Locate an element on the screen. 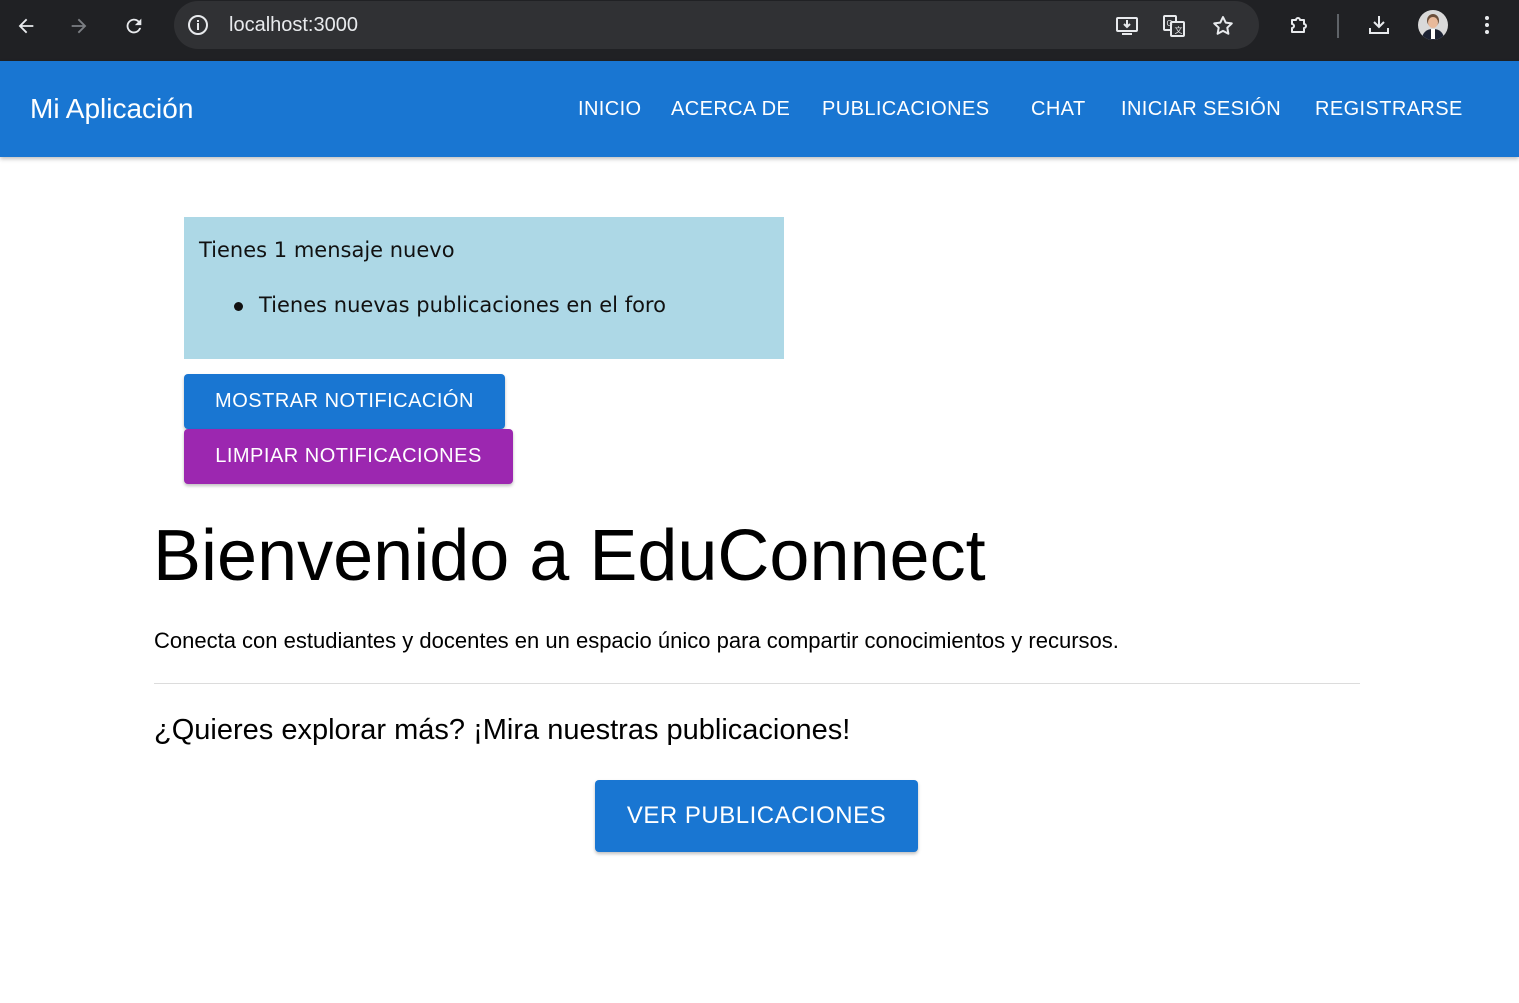  downloads-button is located at coordinates (1379, 25).